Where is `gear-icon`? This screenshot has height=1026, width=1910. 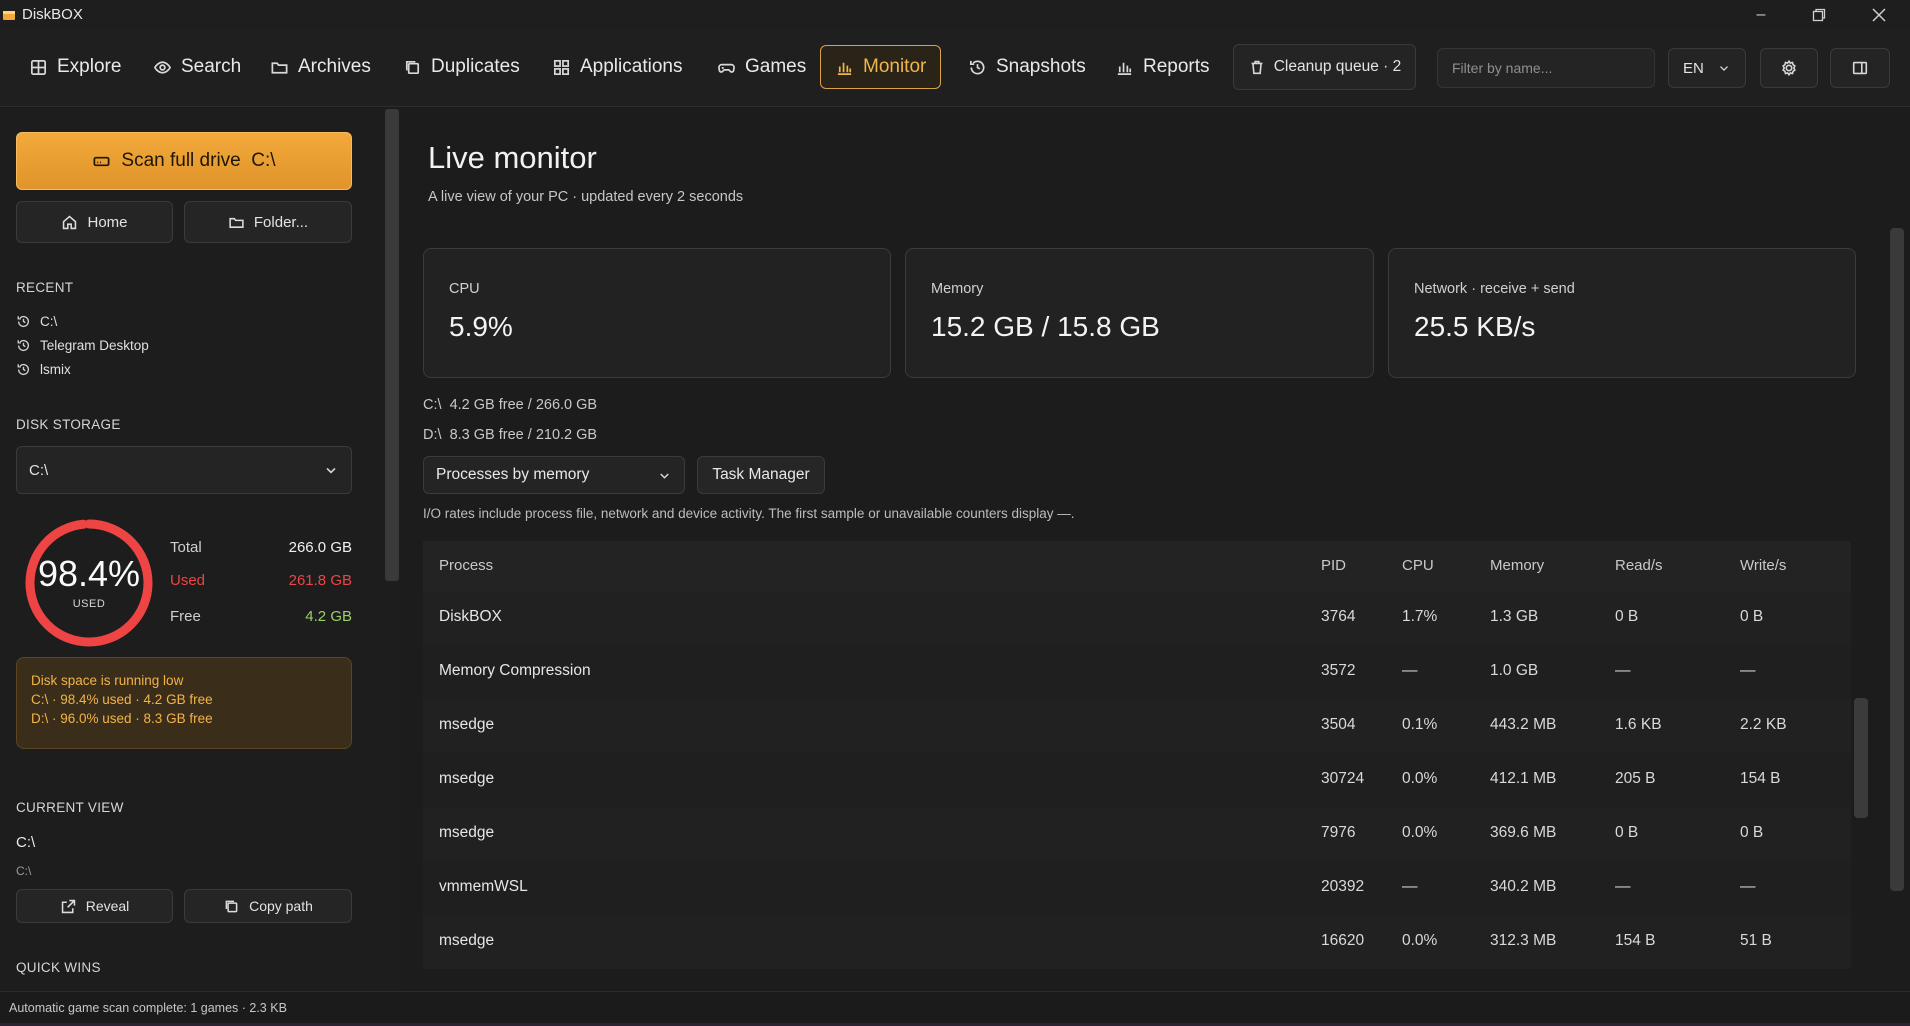
gear-icon is located at coordinates (1789, 68).